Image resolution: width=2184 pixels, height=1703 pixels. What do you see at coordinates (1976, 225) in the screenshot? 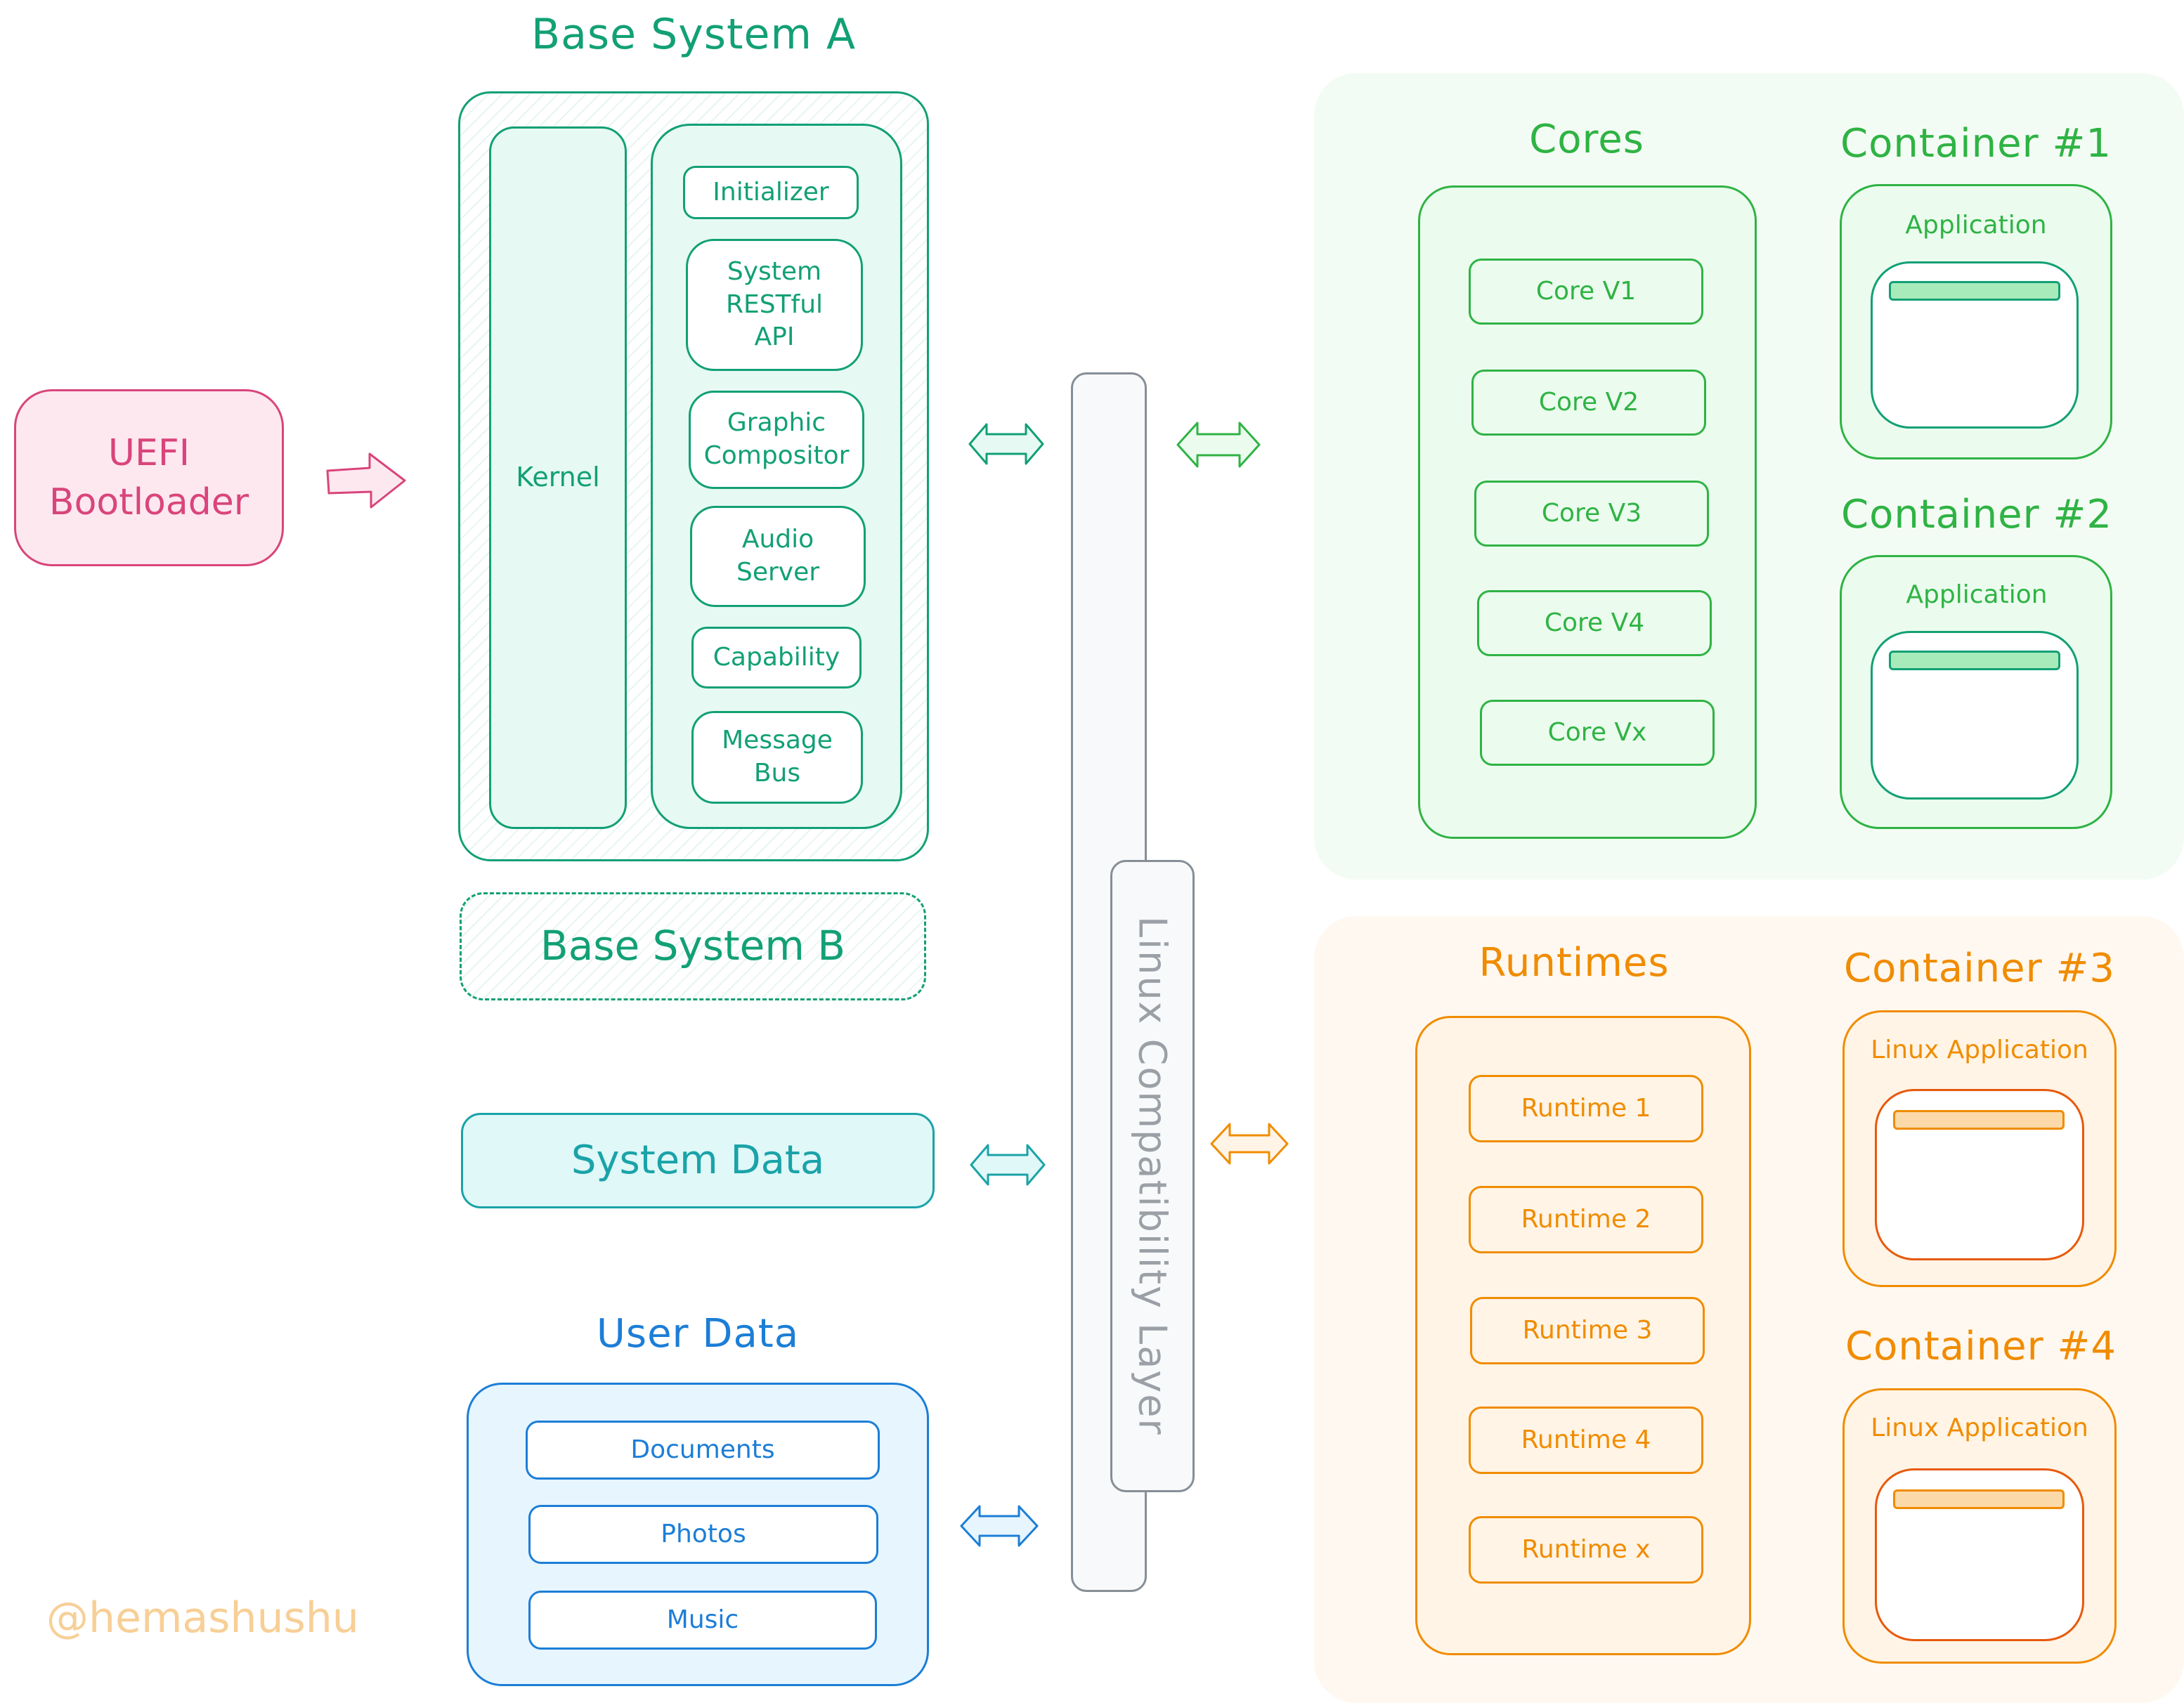
I see `container-1-app-label: Application` at bounding box center [1976, 225].